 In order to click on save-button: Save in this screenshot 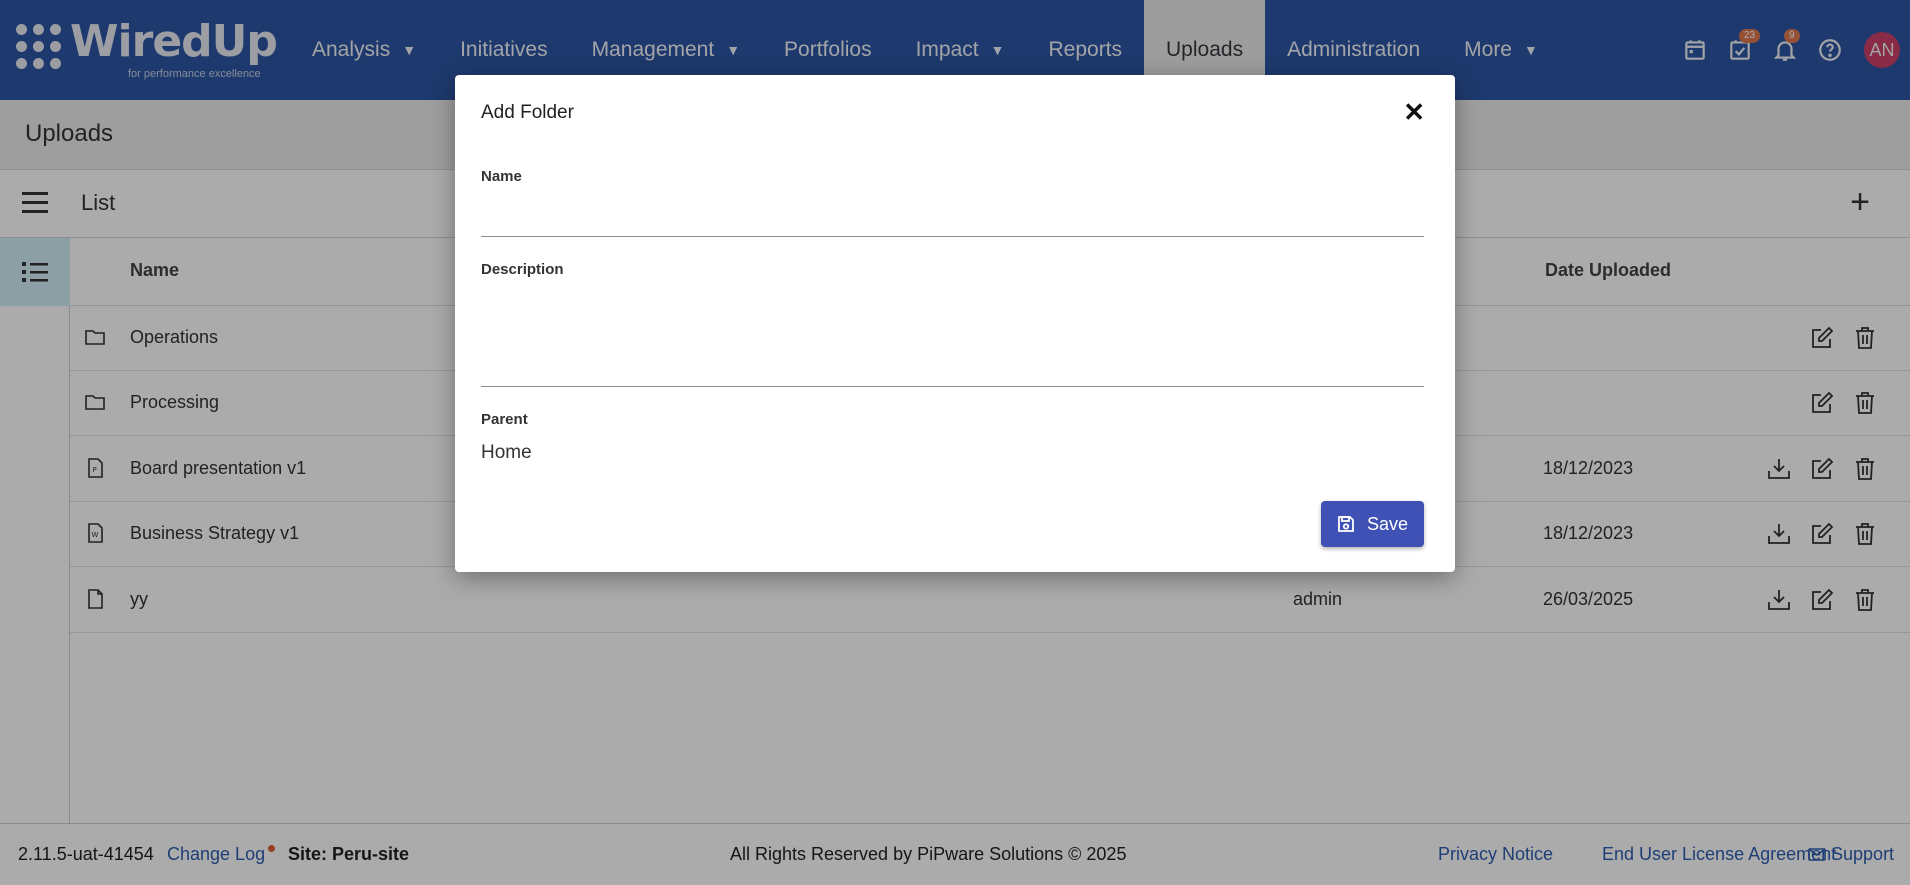, I will do `click(1372, 524)`.